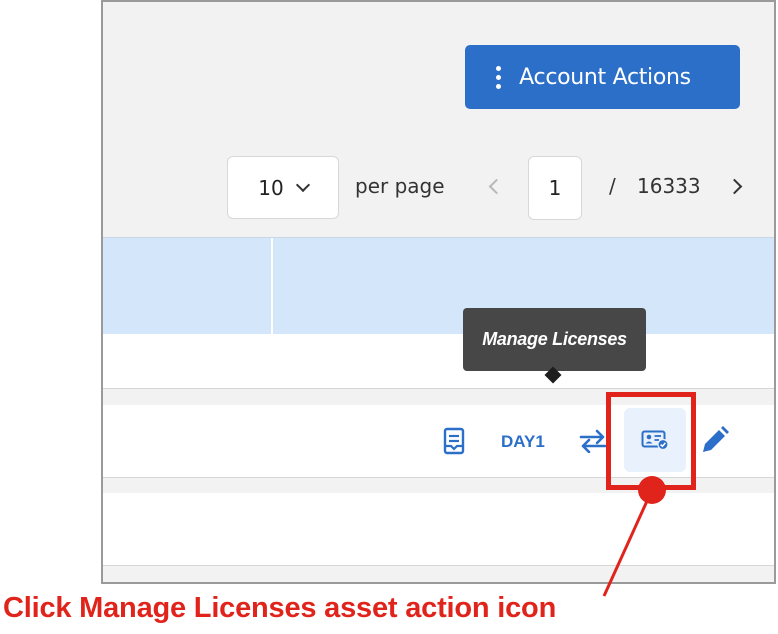 The height and width of the screenshot is (634, 778). I want to click on manage-licenses-tooltip: Manage Licenses, so click(554, 339).